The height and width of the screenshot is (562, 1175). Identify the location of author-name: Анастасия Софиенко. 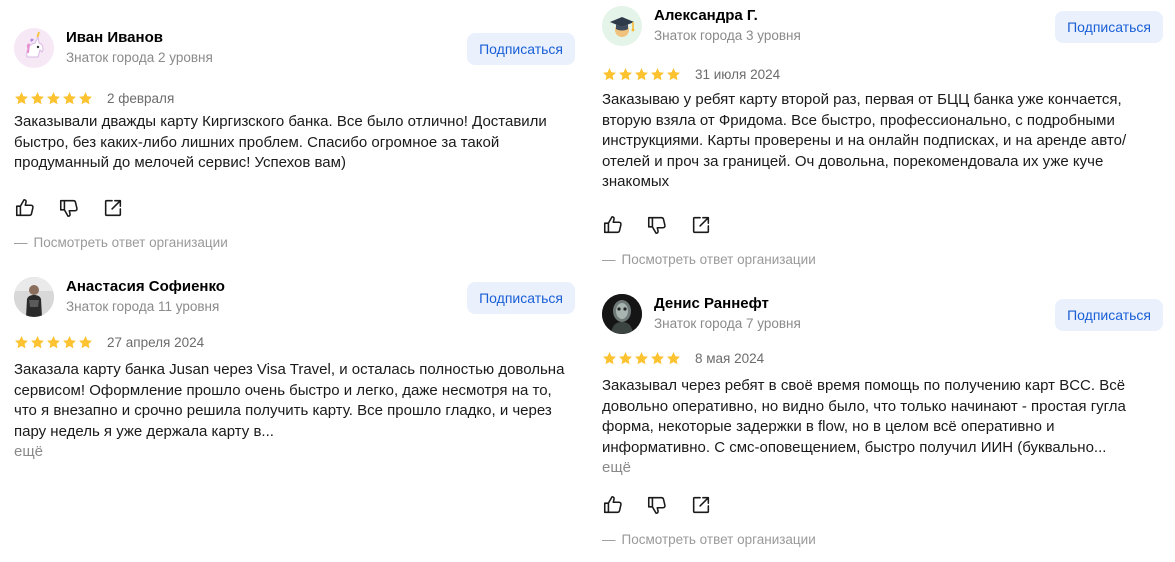
(145, 287).